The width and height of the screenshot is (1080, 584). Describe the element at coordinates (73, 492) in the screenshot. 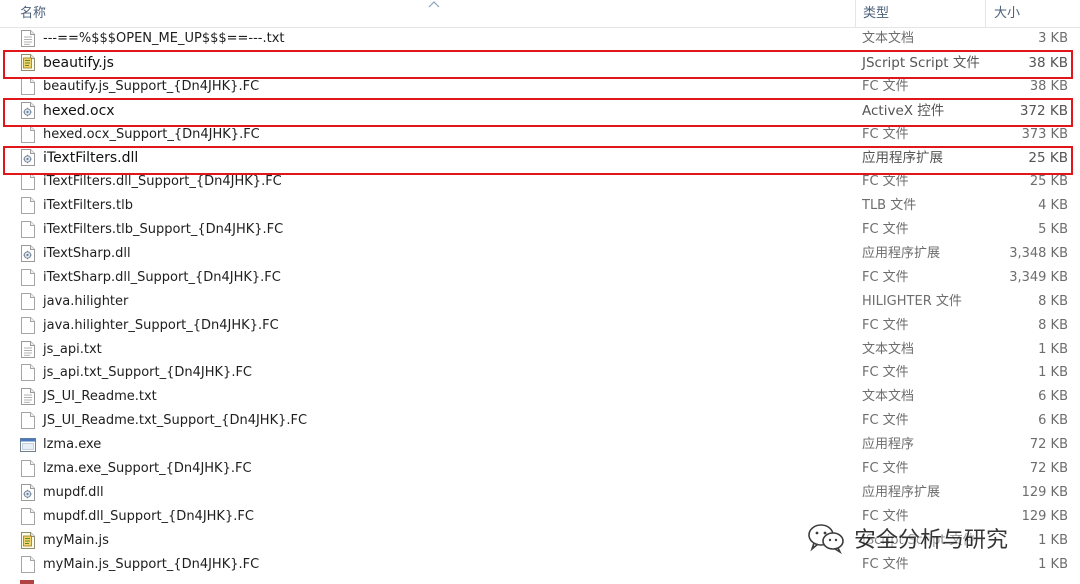

I see `file-name: mupdf.dll` at that location.